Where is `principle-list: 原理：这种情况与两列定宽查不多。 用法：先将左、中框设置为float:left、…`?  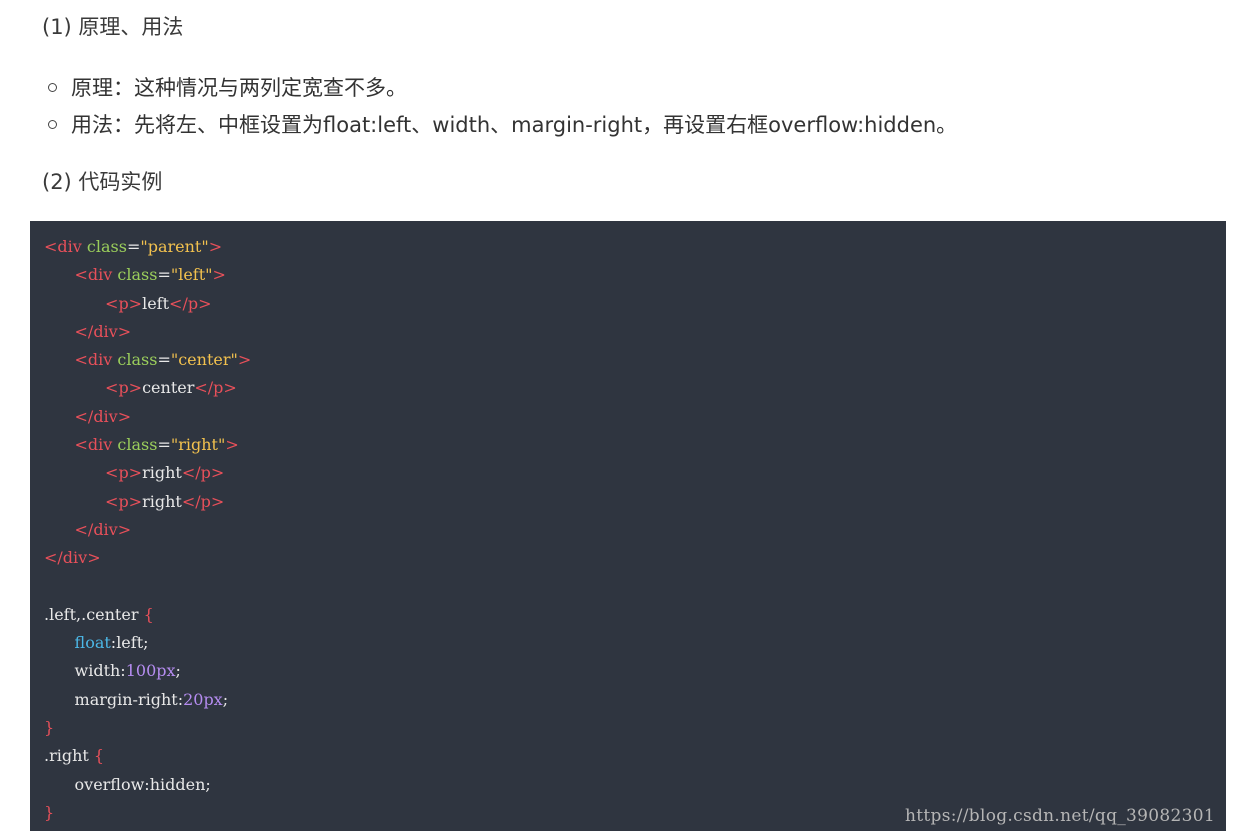 principle-list: 原理：这种情况与两列定宽查不多。 用法：先将左、中框设置为float:left、… is located at coordinates (502, 107).